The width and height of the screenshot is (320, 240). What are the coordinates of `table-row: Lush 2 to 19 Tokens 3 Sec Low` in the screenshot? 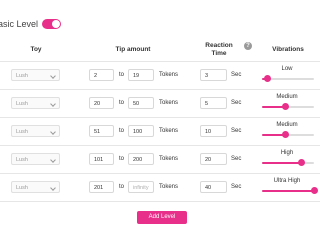 It's located at (160, 76).